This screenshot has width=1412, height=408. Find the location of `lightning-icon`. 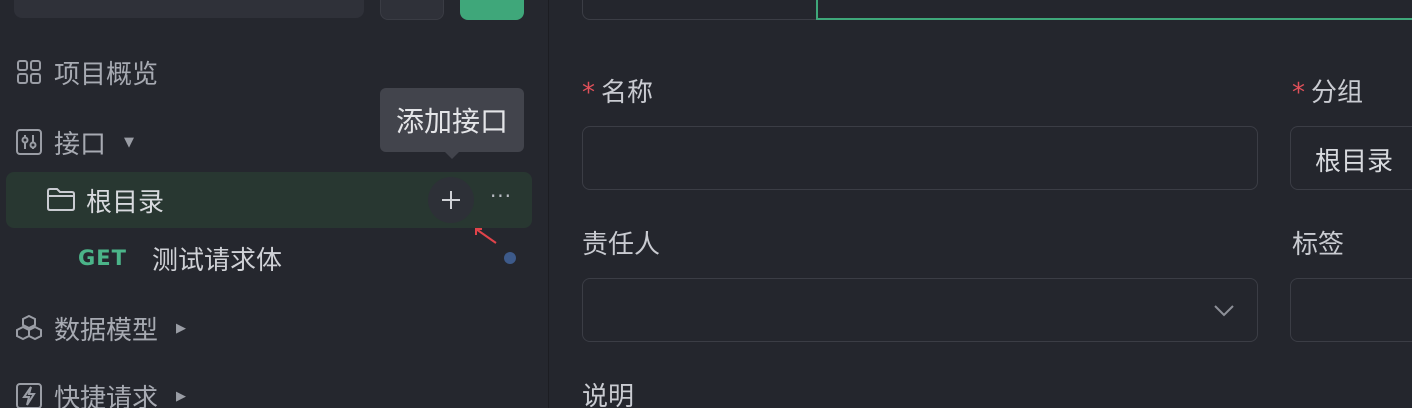

lightning-icon is located at coordinates (29, 394).